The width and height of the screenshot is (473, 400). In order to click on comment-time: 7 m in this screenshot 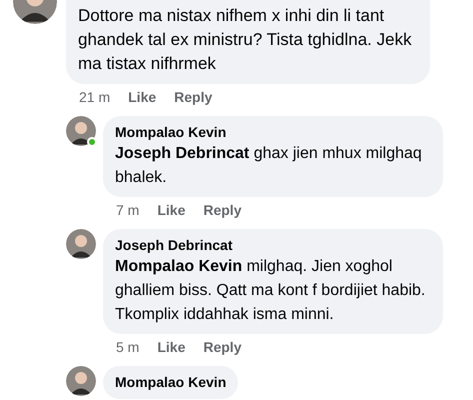, I will do `click(128, 210)`.